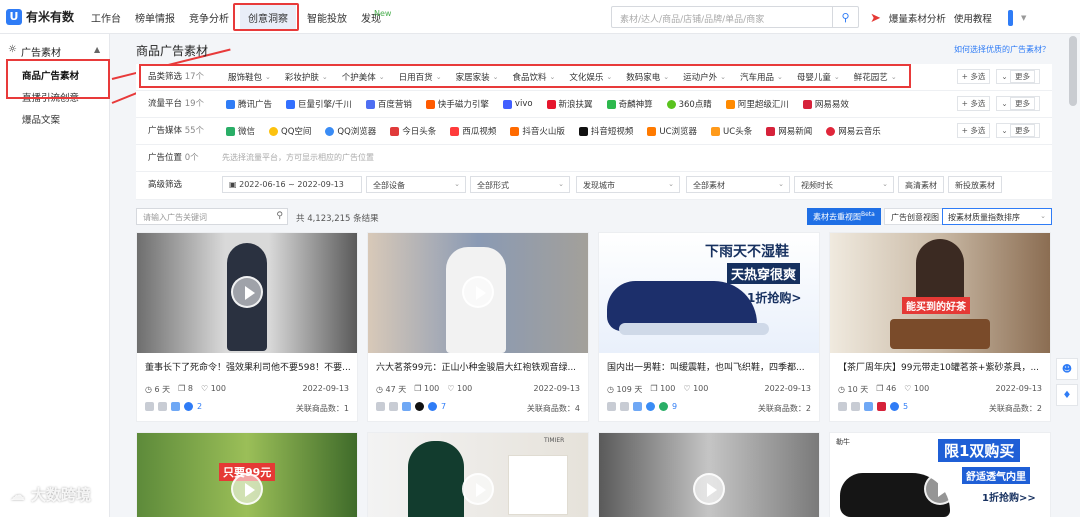 This screenshot has width=1080, height=517. What do you see at coordinates (1067, 369) in the screenshot?
I see `community-icon: ☻` at bounding box center [1067, 369].